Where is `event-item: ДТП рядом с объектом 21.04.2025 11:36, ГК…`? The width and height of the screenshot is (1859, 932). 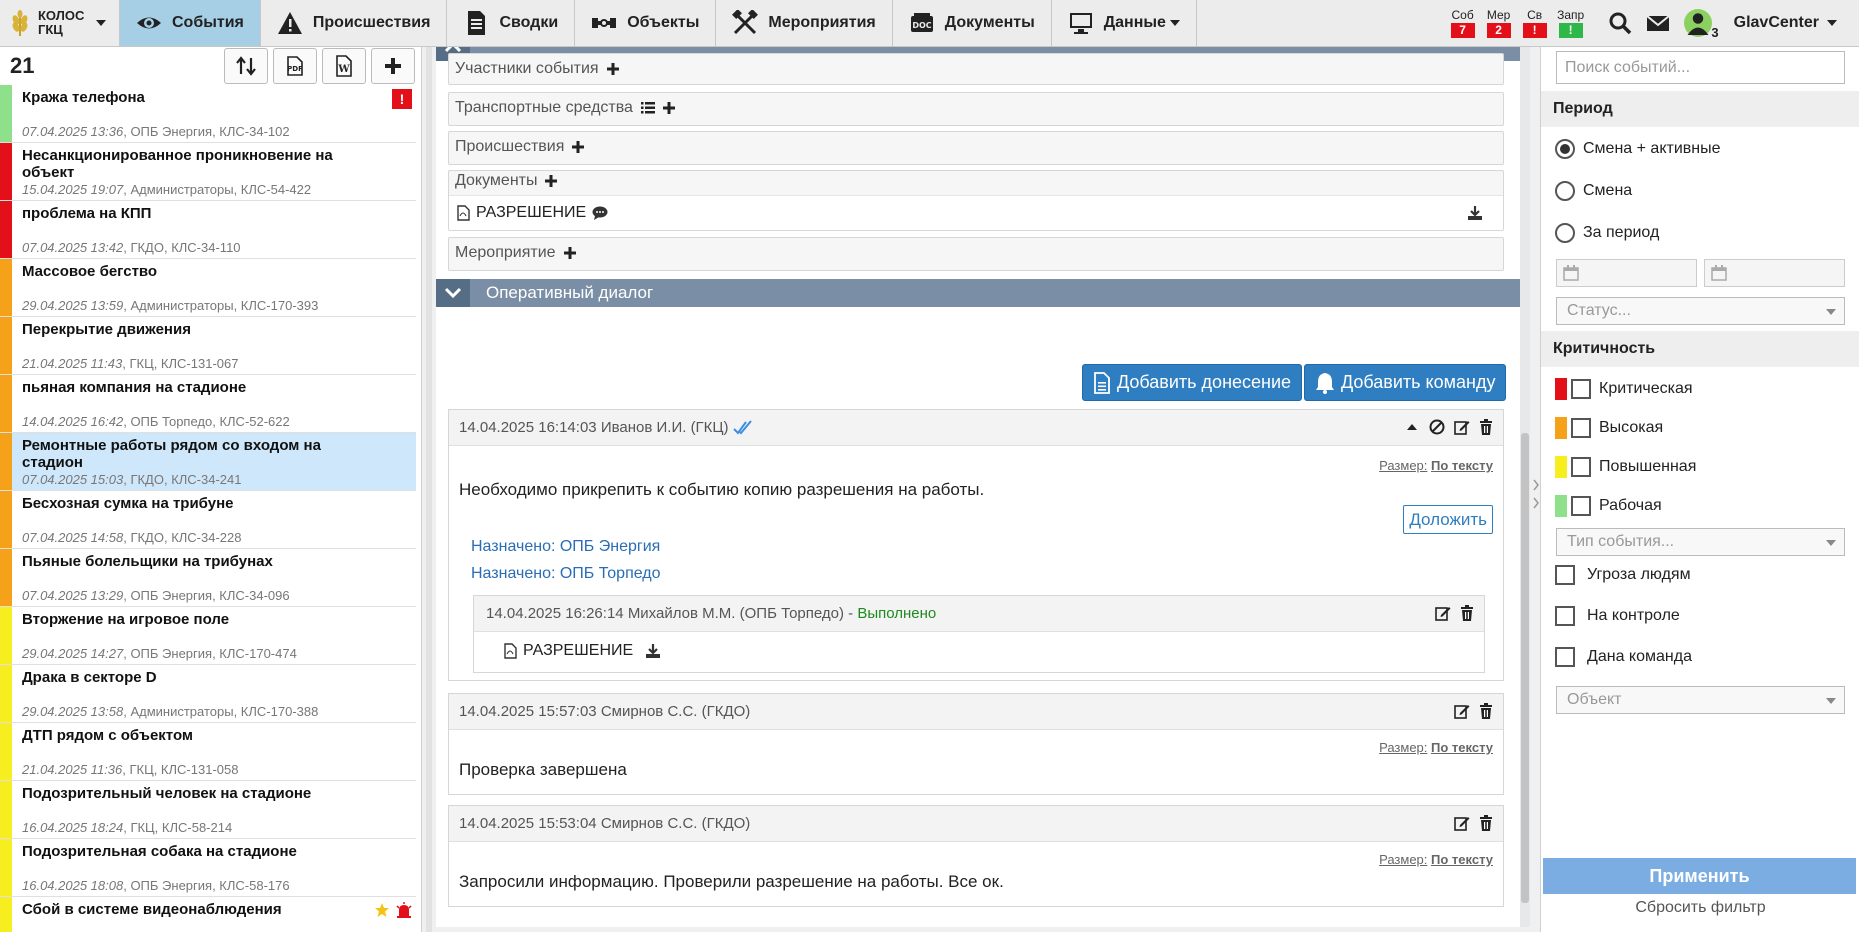
event-item: ДТП рядом с объектом 21.04.2025 11:36, ГК… is located at coordinates (208, 752).